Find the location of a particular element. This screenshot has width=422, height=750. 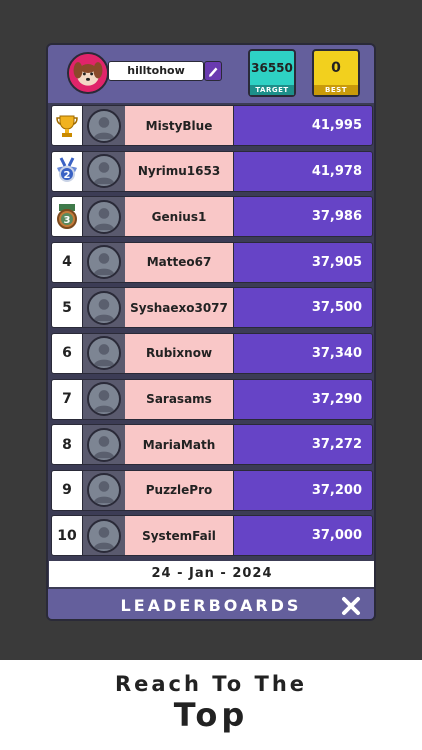

player-name: Rubixnow is located at coordinates (179, 353).